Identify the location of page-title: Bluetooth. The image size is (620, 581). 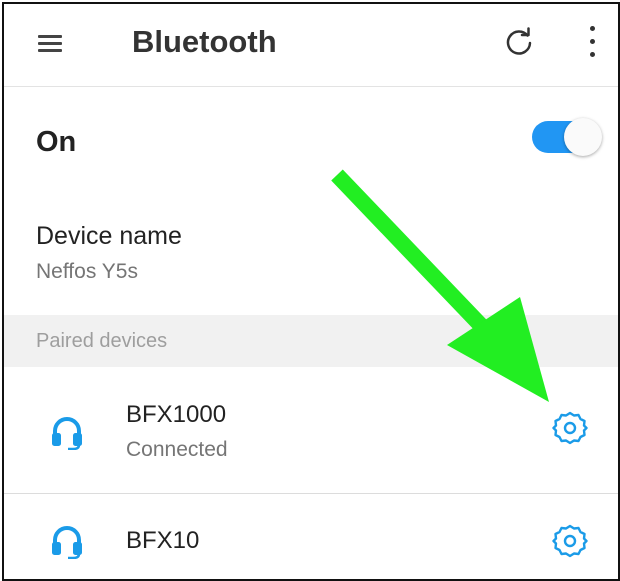
(204, 41).